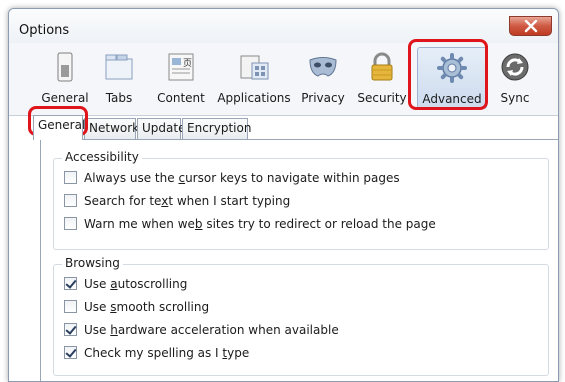 This screenshot has width=565, height=382. I want to click on option-autoscrolling: Use autoscrolling, so click(125, 286).